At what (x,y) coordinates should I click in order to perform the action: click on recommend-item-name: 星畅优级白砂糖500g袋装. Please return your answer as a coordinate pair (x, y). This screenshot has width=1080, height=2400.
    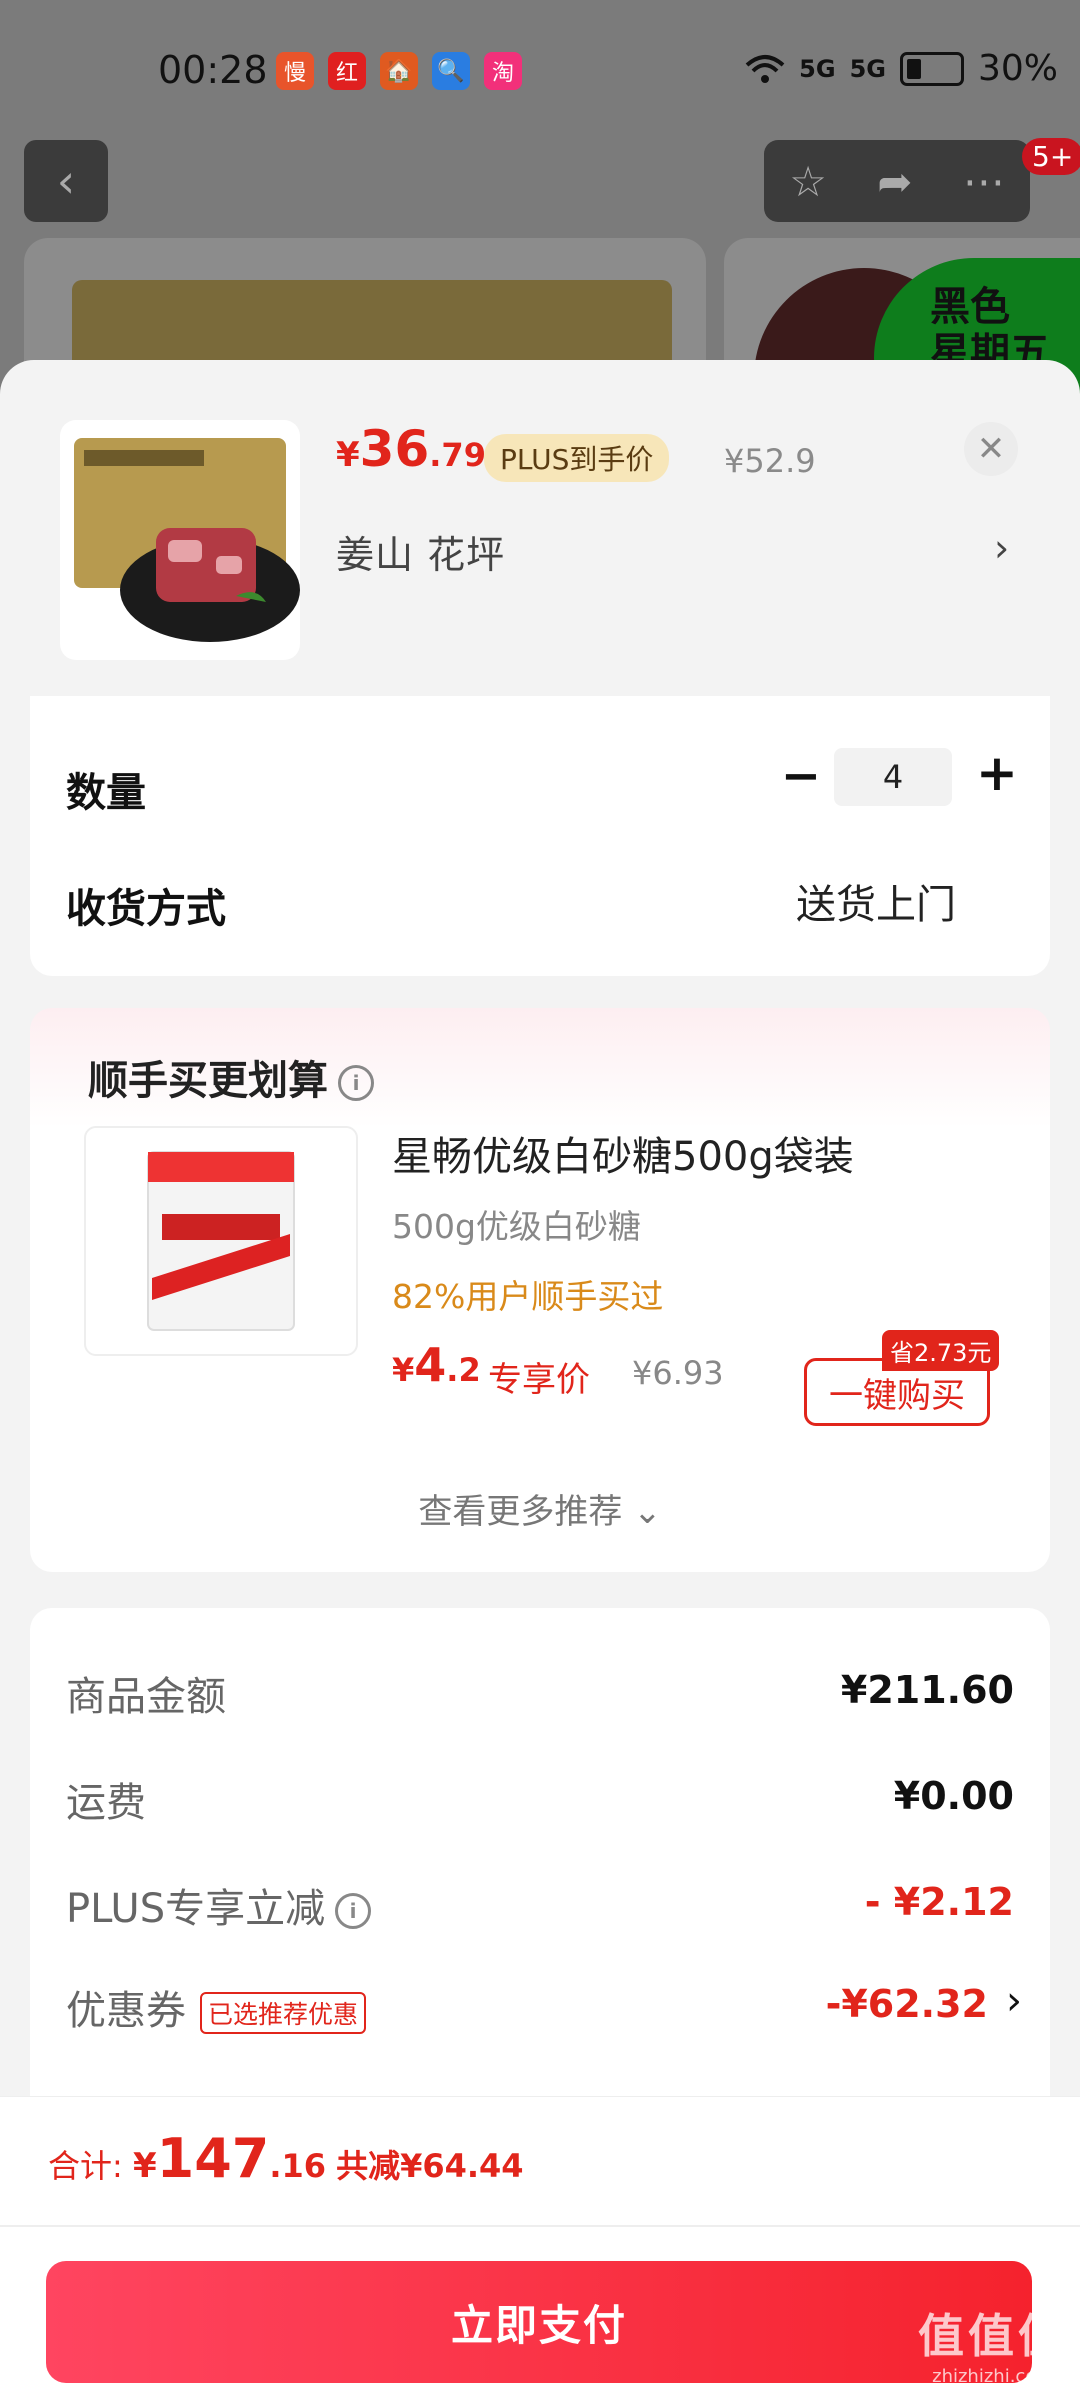
    Looking at the image, I should click on (623, 1153).